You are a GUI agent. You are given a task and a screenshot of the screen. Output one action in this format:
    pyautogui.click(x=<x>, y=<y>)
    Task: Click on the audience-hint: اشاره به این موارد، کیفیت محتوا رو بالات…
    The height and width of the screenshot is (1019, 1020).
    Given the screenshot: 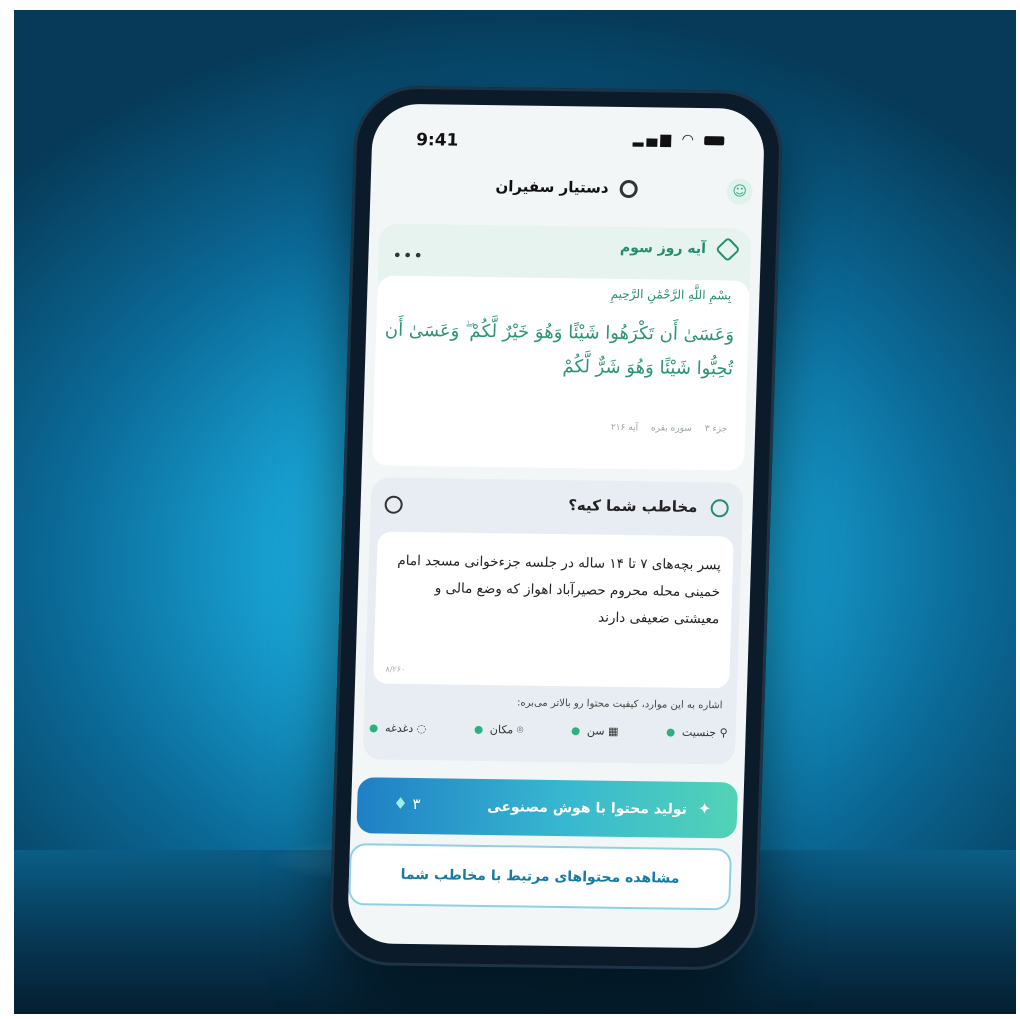 What is the action you would take?
    pyautogui.click(x=619, y=704)
    